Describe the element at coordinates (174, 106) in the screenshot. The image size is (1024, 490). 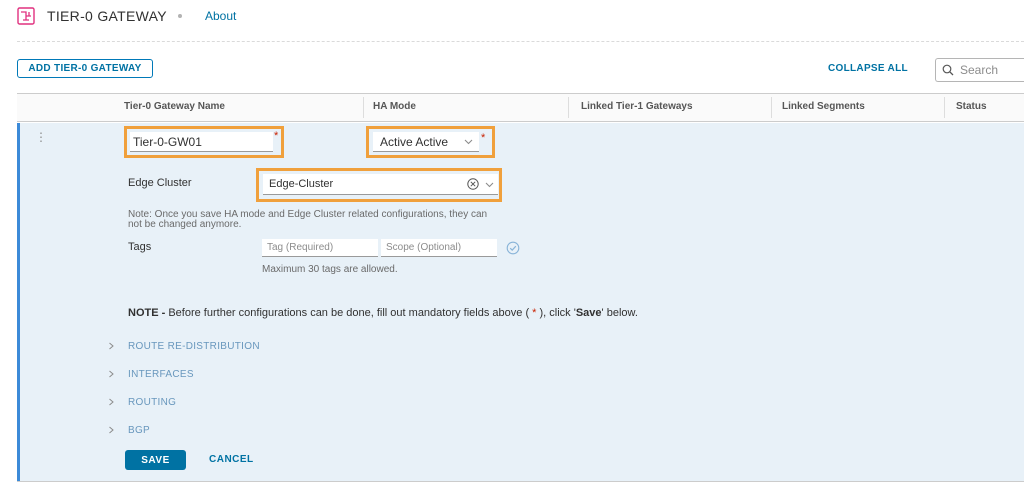
I see `column-header-name: Tier-0 Gateway Name` at that location.